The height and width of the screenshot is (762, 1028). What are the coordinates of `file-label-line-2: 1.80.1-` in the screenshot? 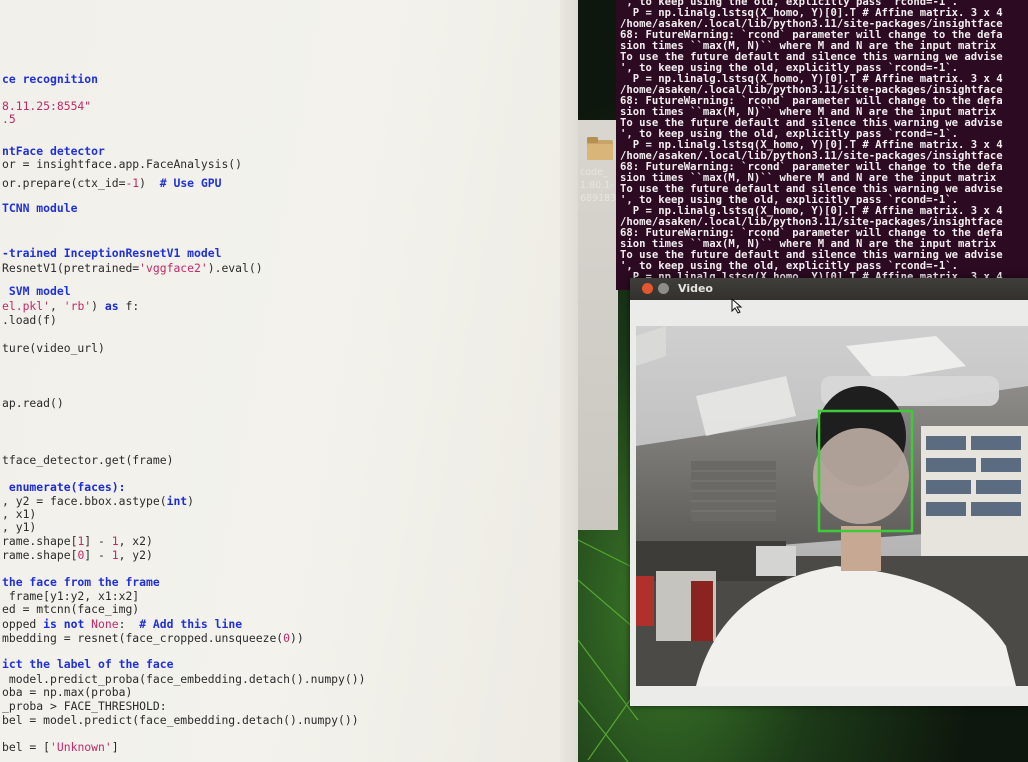 It's located at (597, 185).